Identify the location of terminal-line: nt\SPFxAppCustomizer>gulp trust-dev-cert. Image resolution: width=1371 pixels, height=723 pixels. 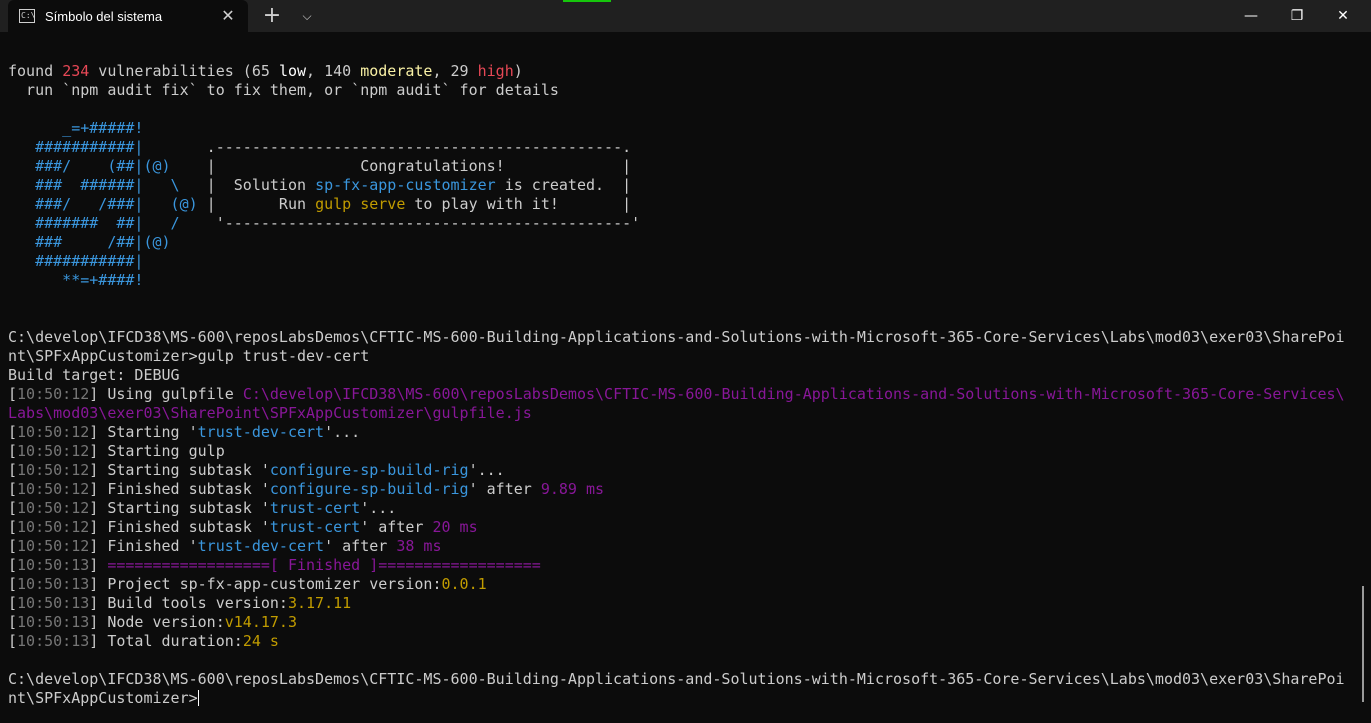
(188, 356).